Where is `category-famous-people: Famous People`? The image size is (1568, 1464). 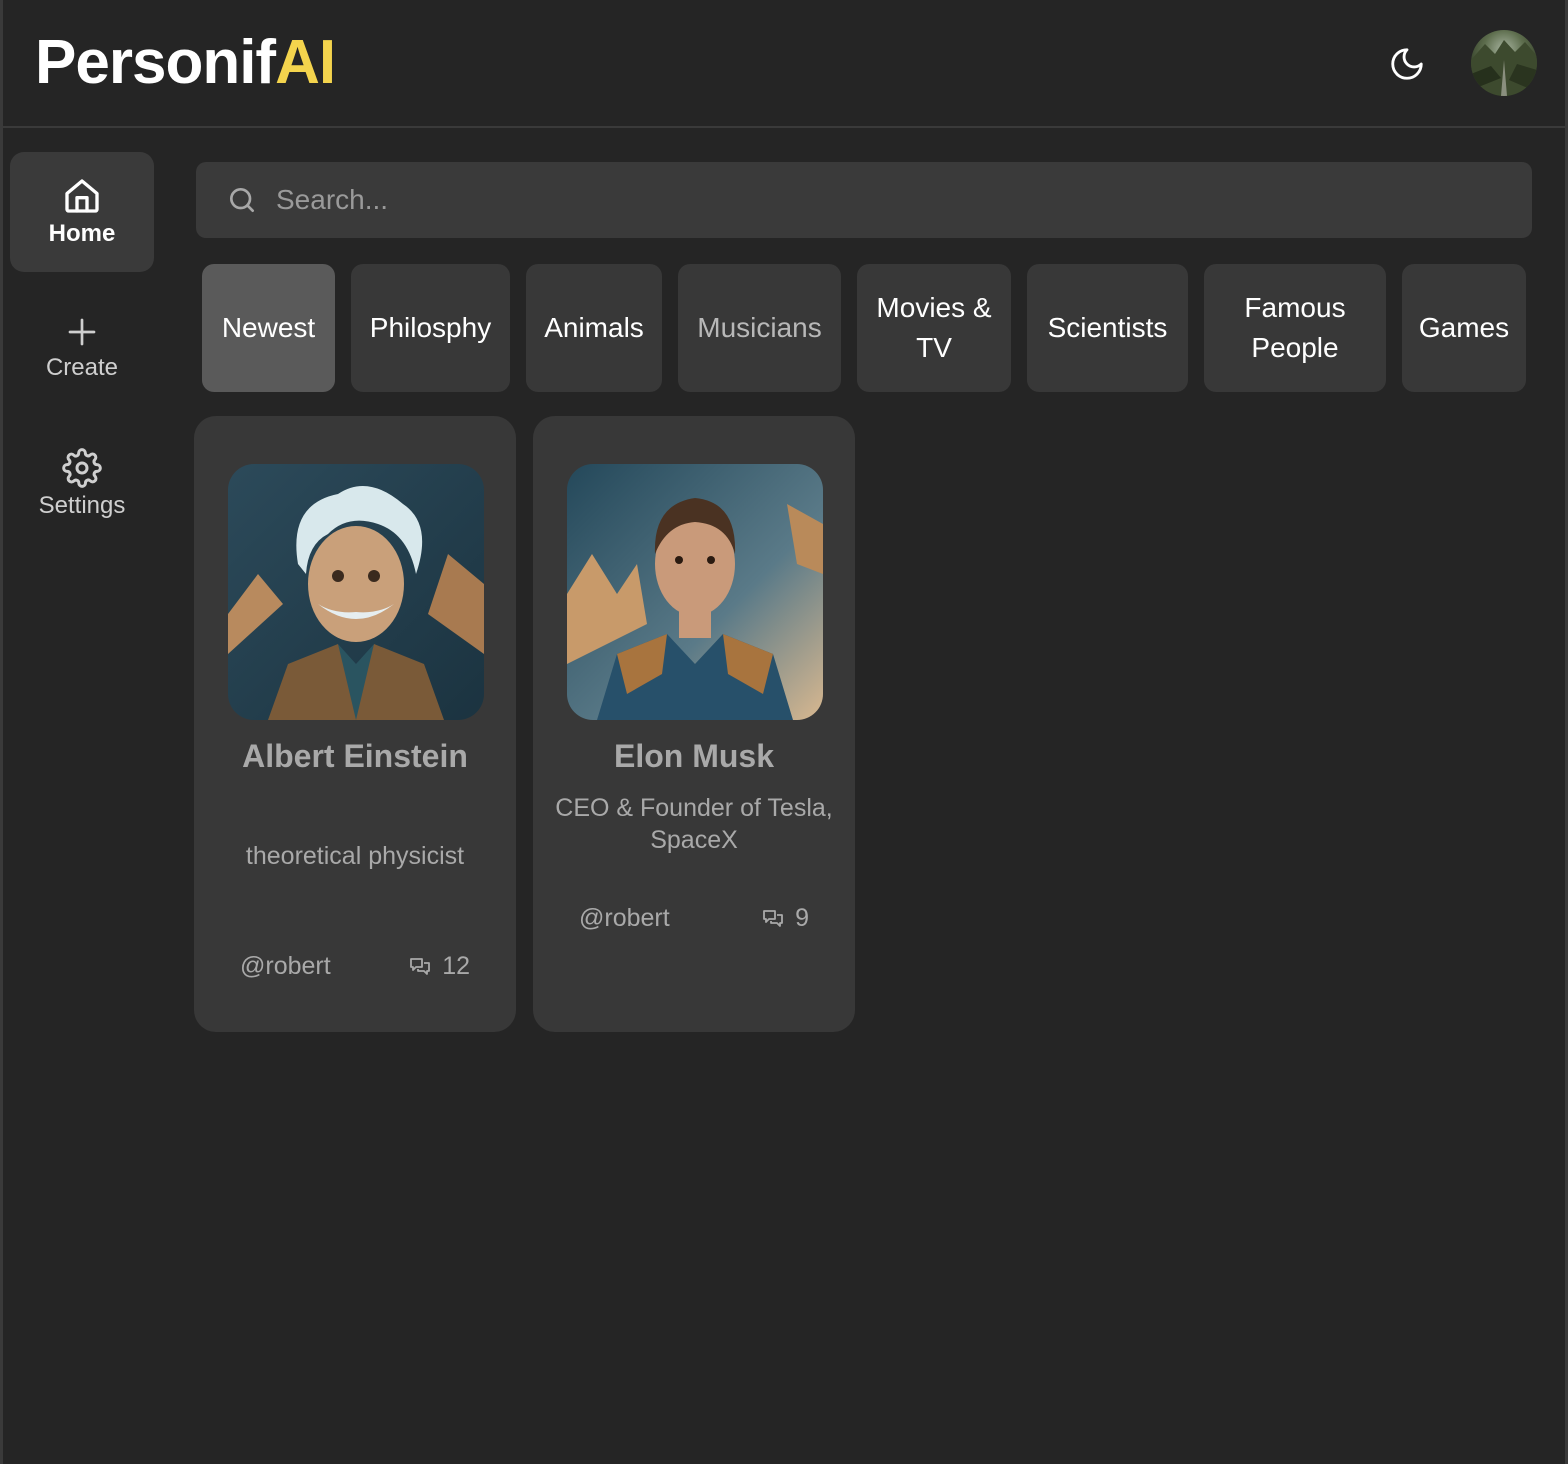
category-famous-people: Famous People is located at coordinates (1295, 328).